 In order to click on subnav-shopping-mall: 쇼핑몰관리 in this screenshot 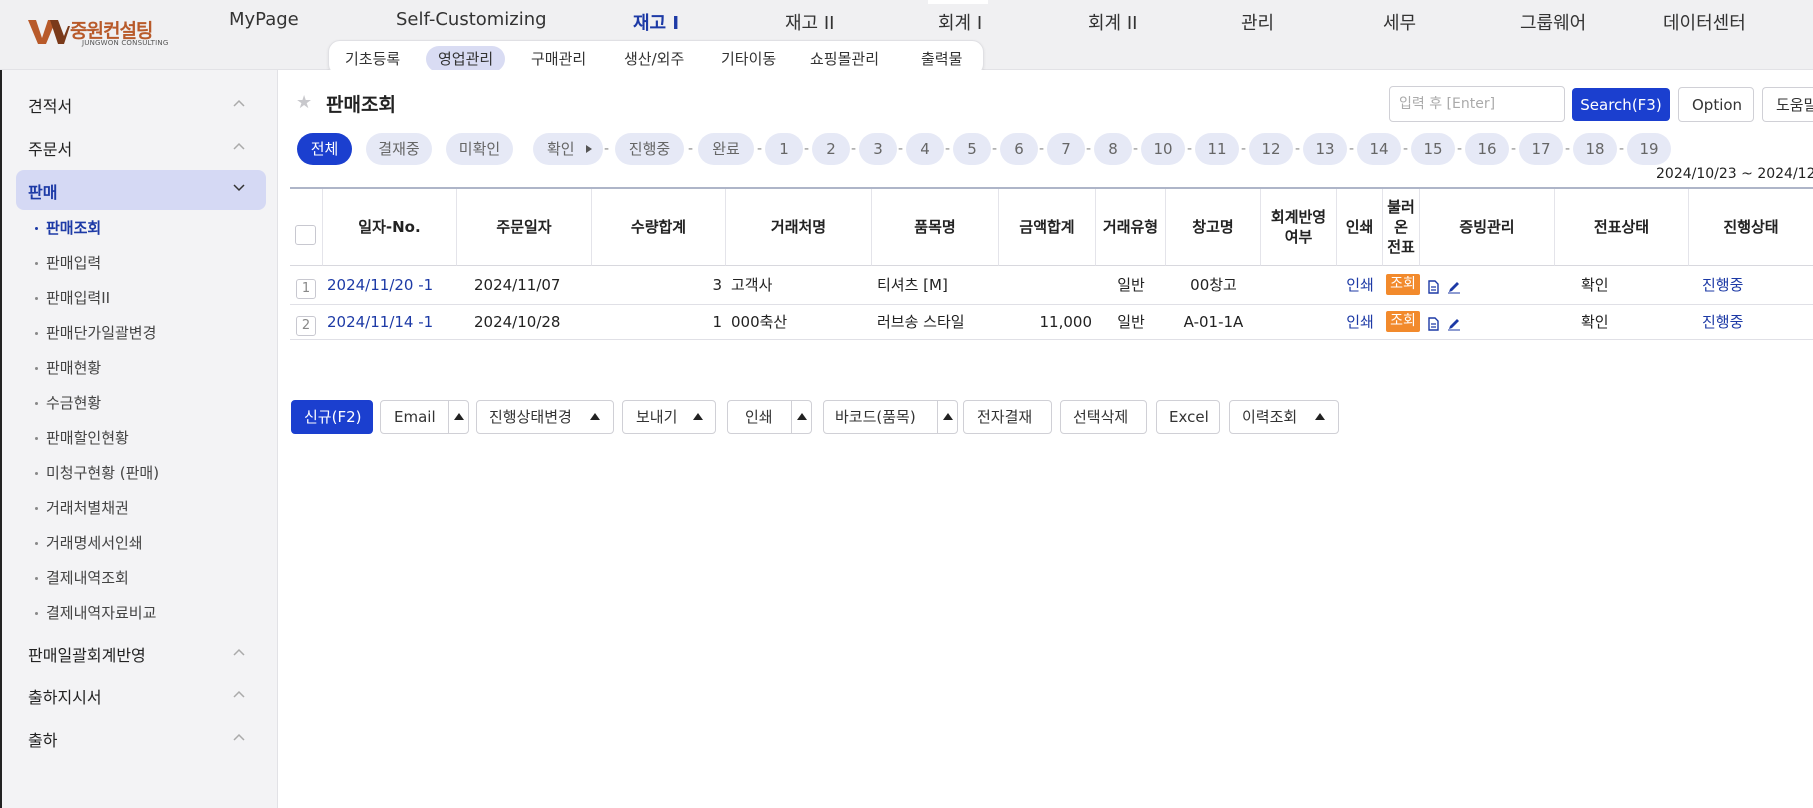, I will do `click(844, 59)`.